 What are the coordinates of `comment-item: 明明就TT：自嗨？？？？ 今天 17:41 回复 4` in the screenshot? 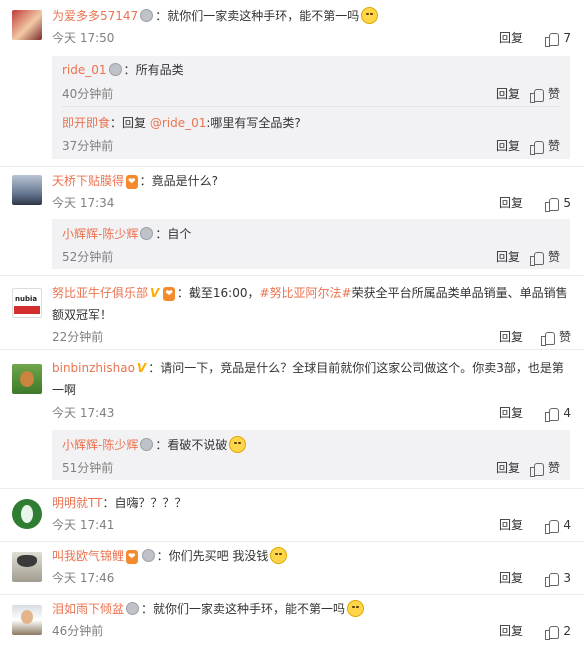 It's located at (292, 514).